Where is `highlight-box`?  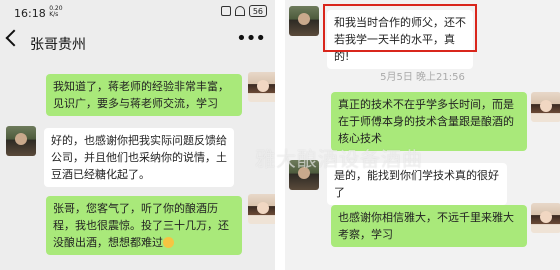
highlight-box is located at coordinates (400, 28).